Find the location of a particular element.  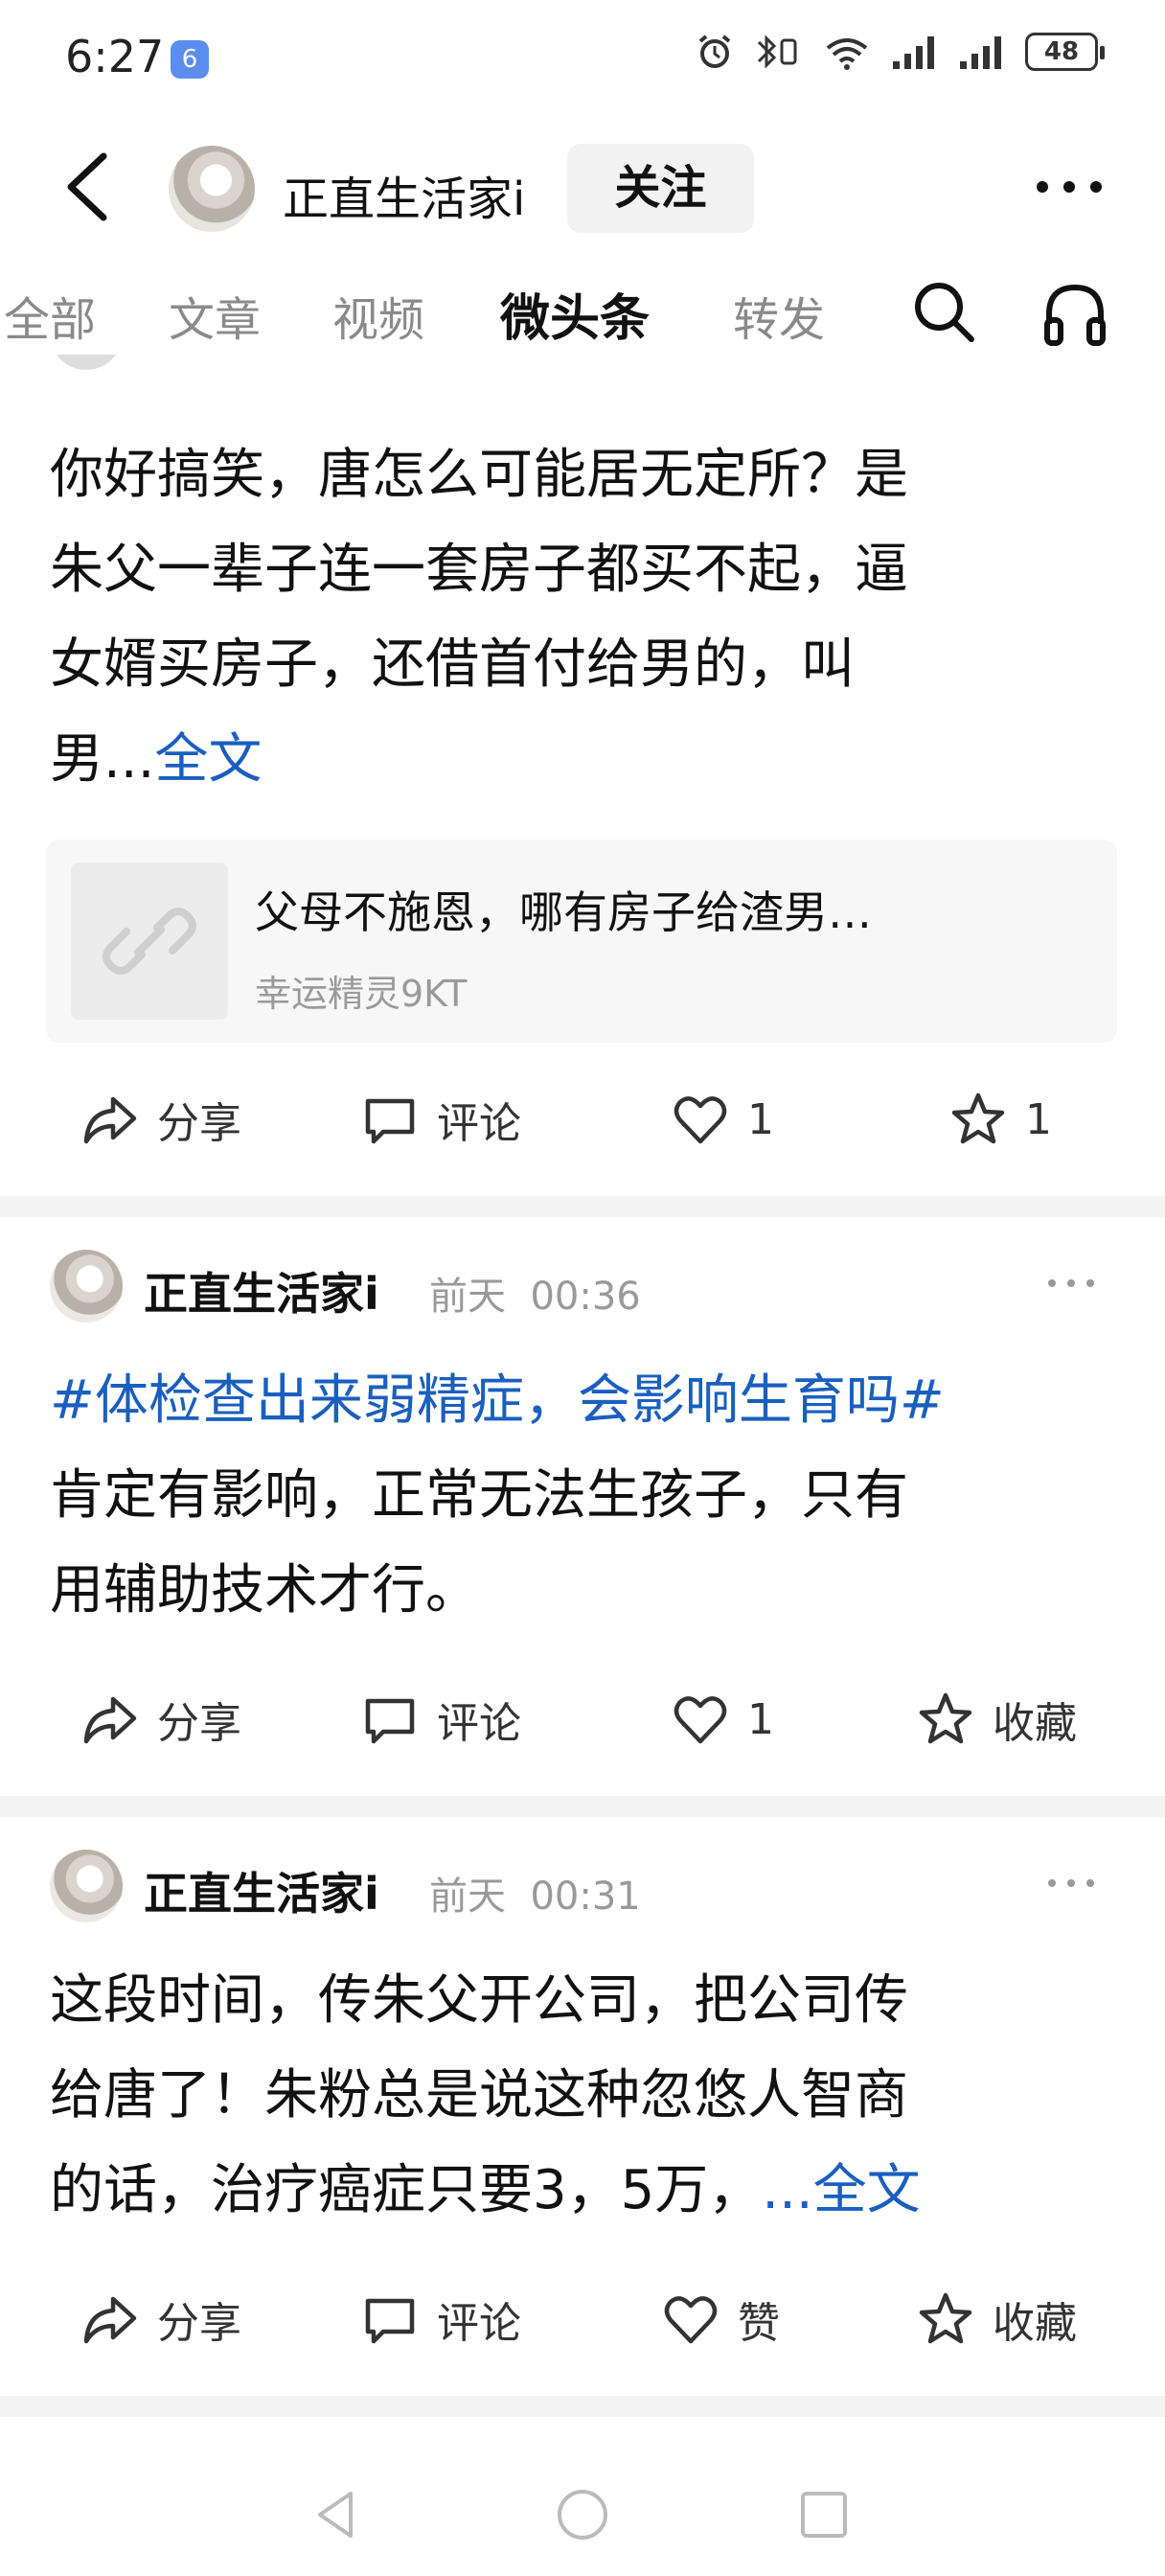

post-day: 前天 is located at coordinates (467, 1896).